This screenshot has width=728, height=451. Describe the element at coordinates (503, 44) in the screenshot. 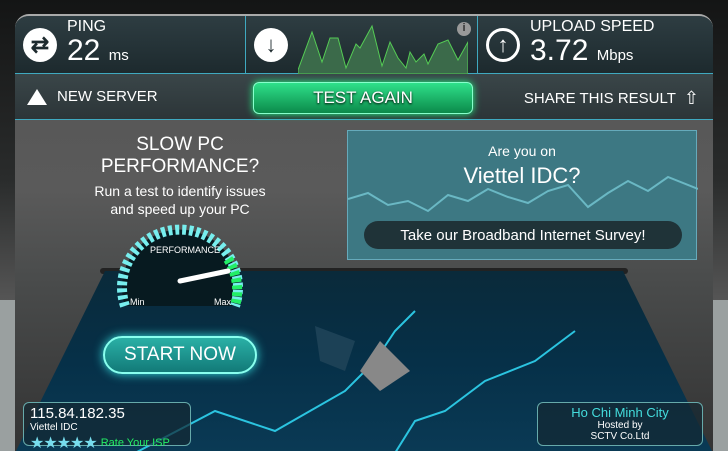

I see `upload-arrow-icon: ↑` at that location.